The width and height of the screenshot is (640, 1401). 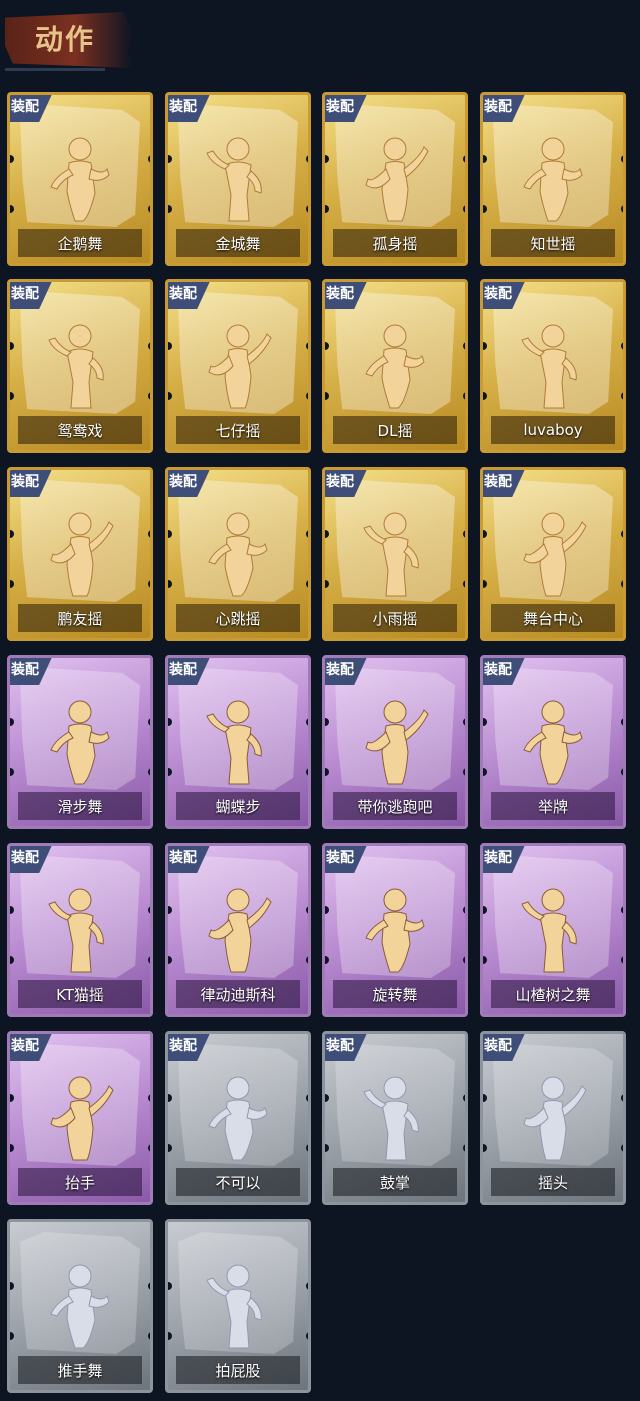 I want to click on emote-name: 拍屁股, so click(x=238, y=1370).